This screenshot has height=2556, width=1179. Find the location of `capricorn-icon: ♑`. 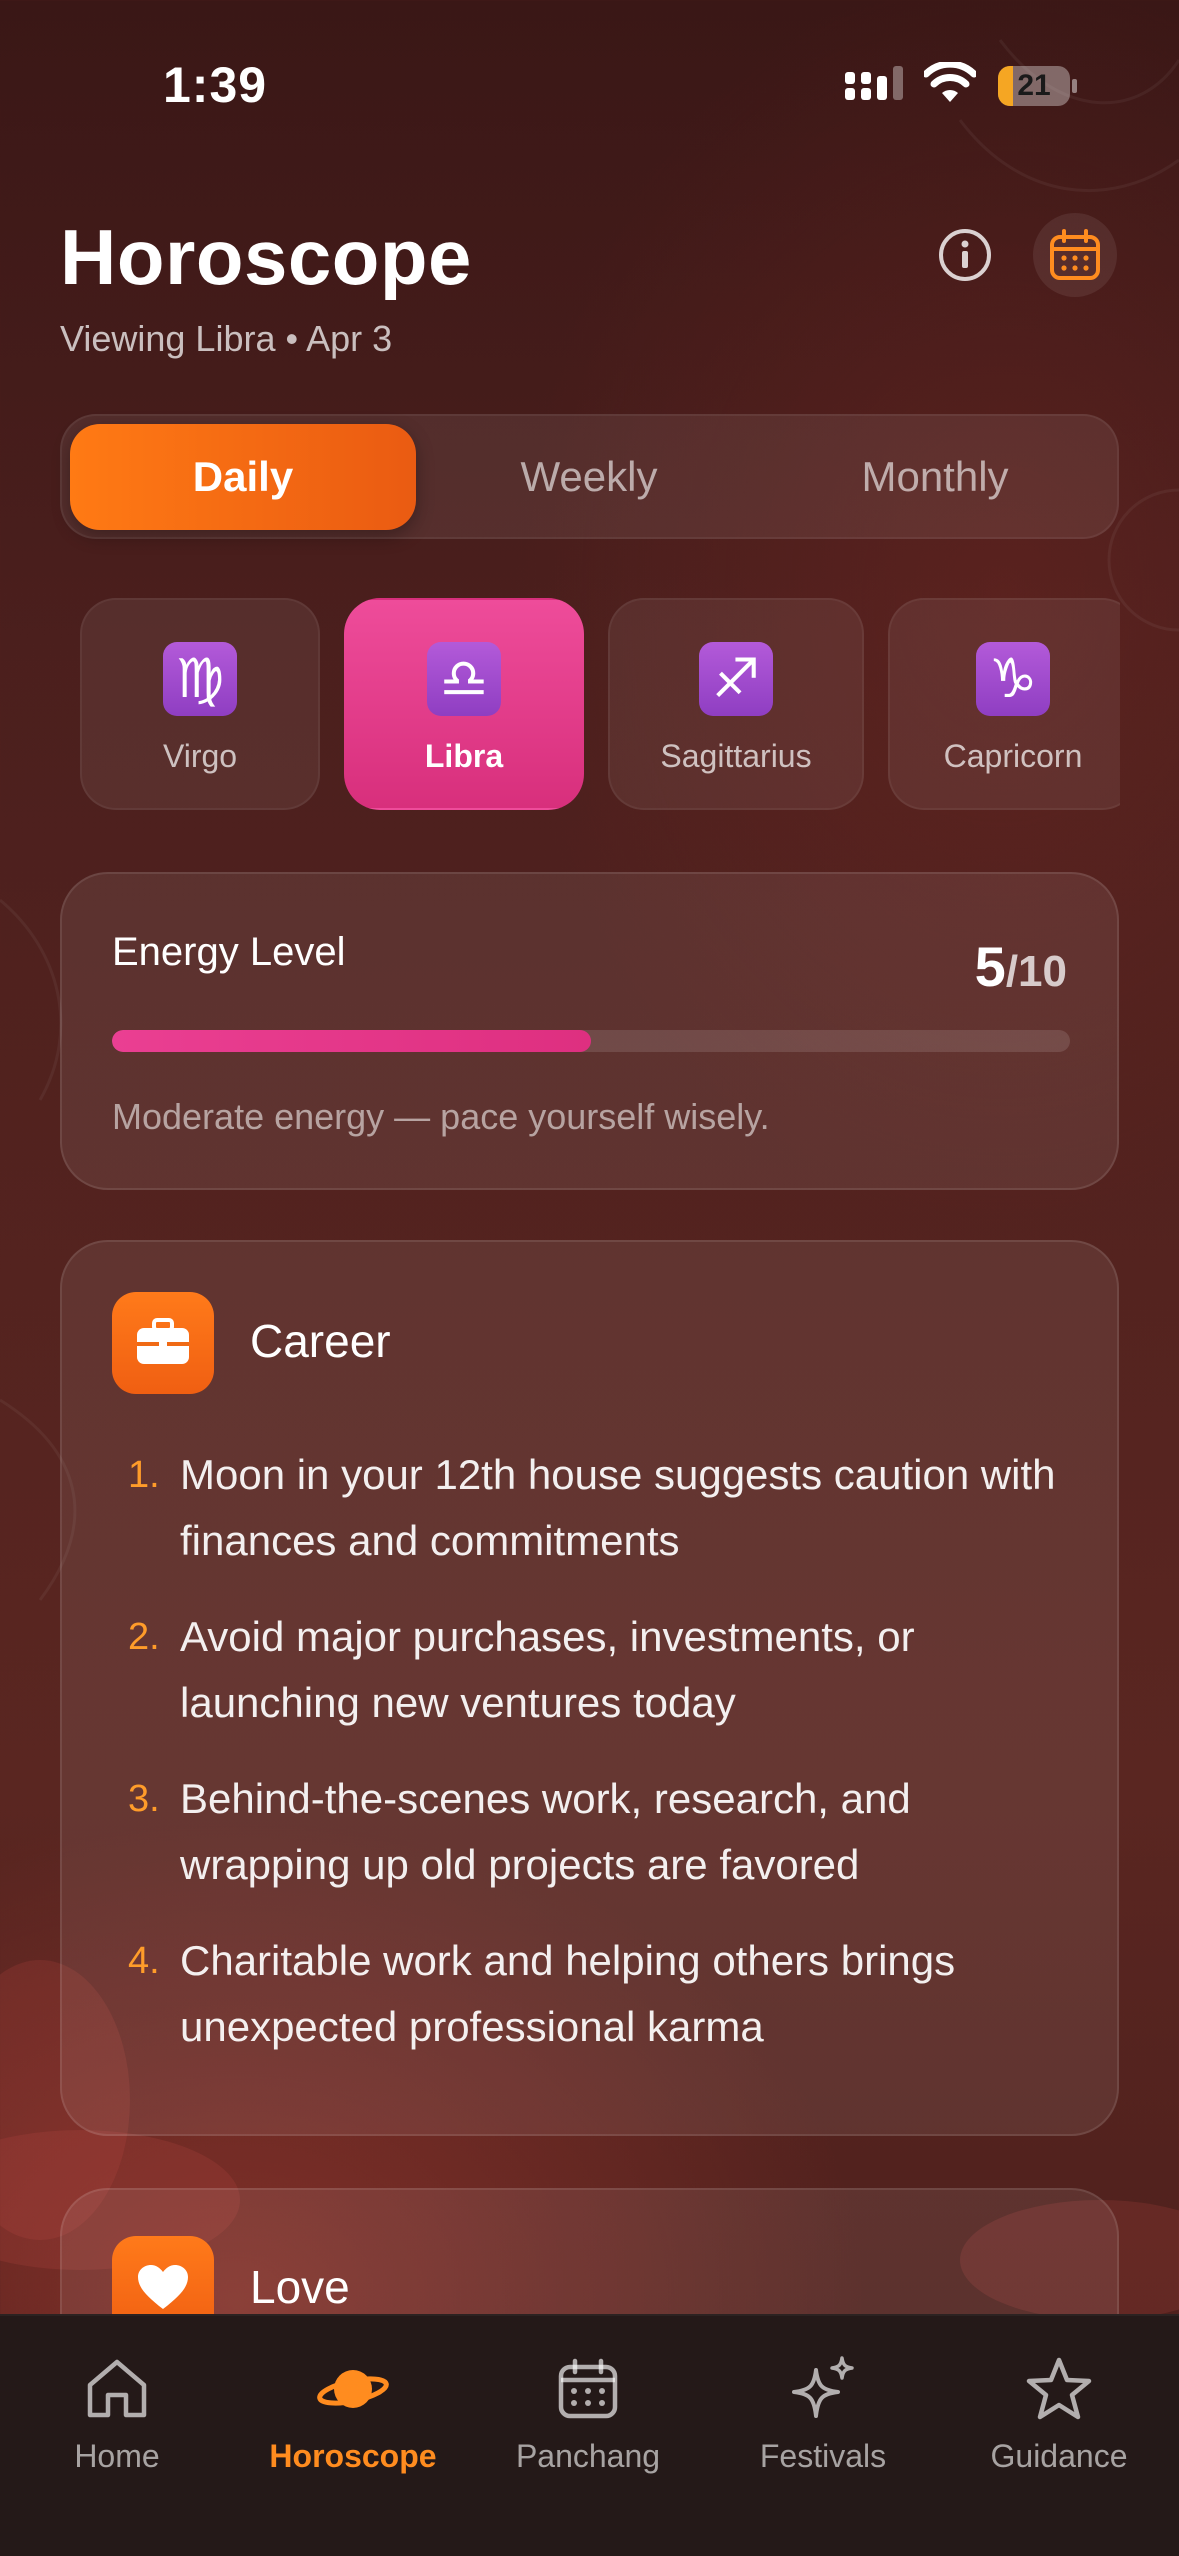

capricorn-icon: ♑ is located at coordinates (1013, 679).